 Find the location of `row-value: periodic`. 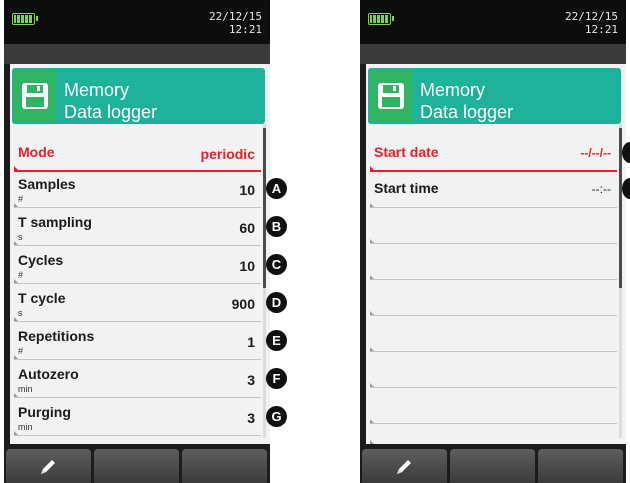

row-value: periodic is located at coordinates (227, 154).